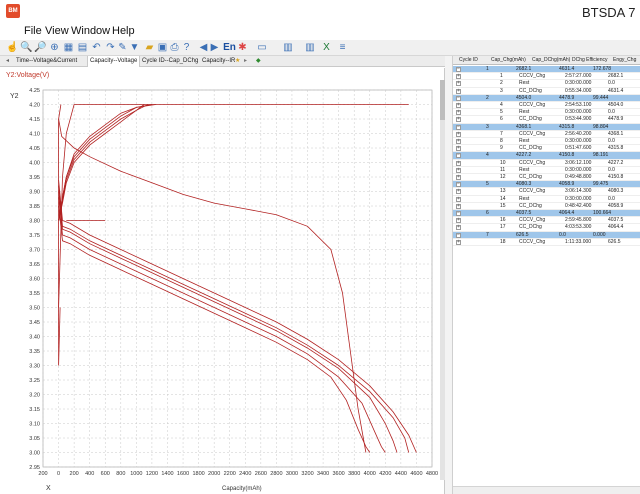 The width and height of the screenshot is (640, 494). I want to click on cycle-cap-chg: 4368.1, so click(524, 126).